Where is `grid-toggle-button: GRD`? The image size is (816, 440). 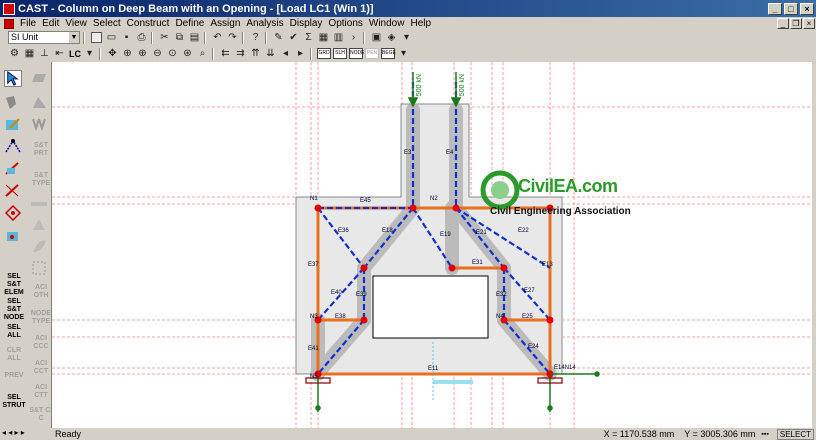
grid-toggle-button: GRD is located at coordinates (324, 53).